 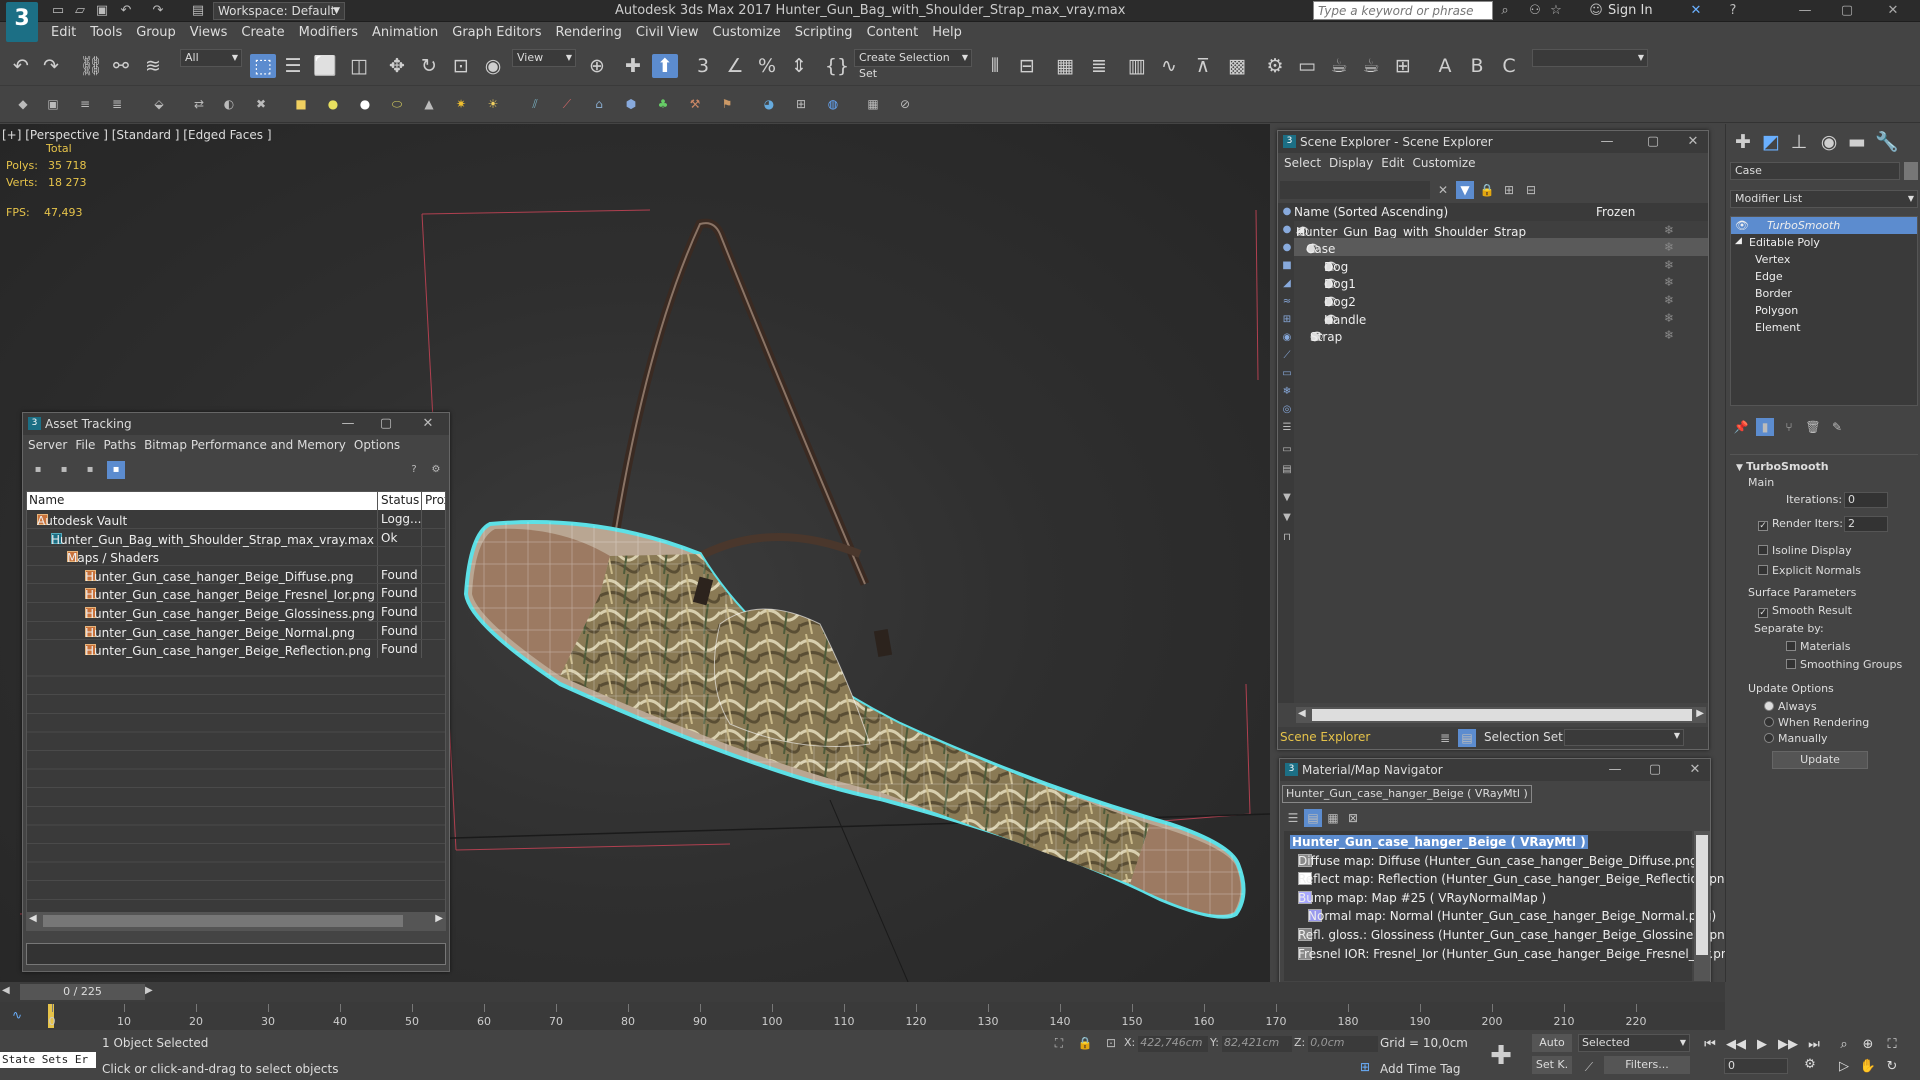 I want to click on asset-tracking-titlebar: 3 Asset Tracking — ▢ ✕, so click(x=236, y=424).